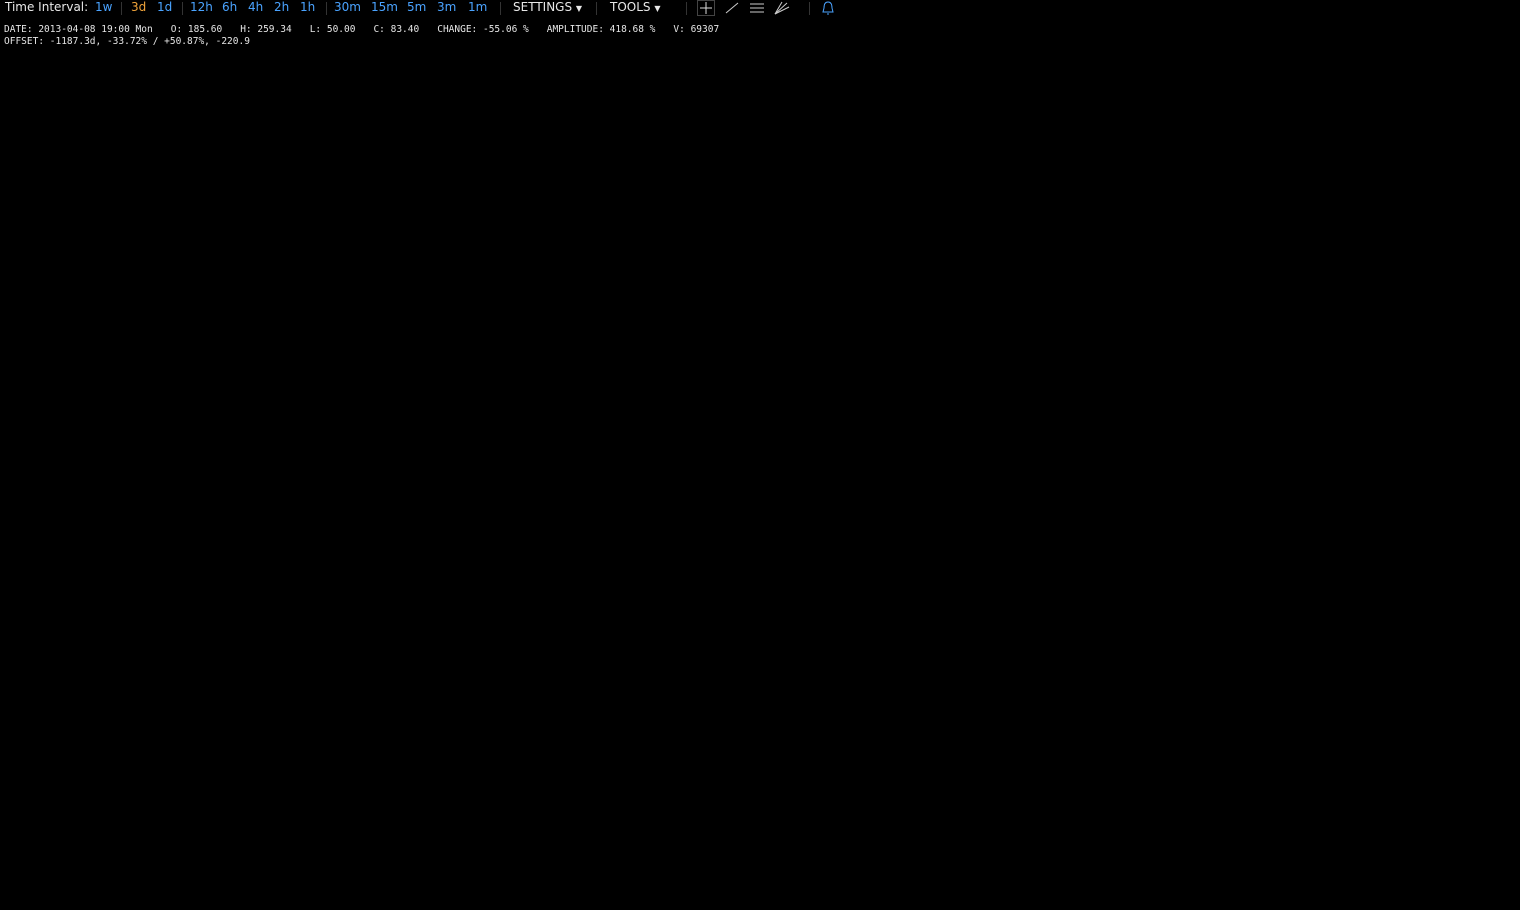 This screenshot has width=1520, height=910. Describe the element at coordinates (547, 7) in the screenshot. I see `settings-menu: SETTINGS ▼` at that location.